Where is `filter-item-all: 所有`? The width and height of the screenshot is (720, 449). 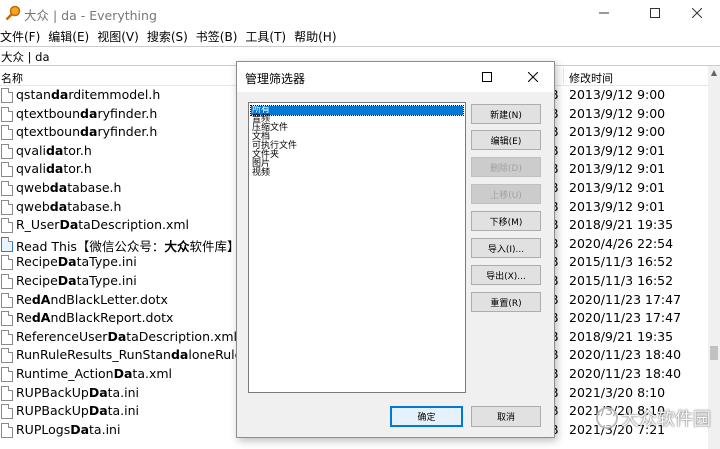 filter-item-all: 所有 is located at coordinates (357, 110).